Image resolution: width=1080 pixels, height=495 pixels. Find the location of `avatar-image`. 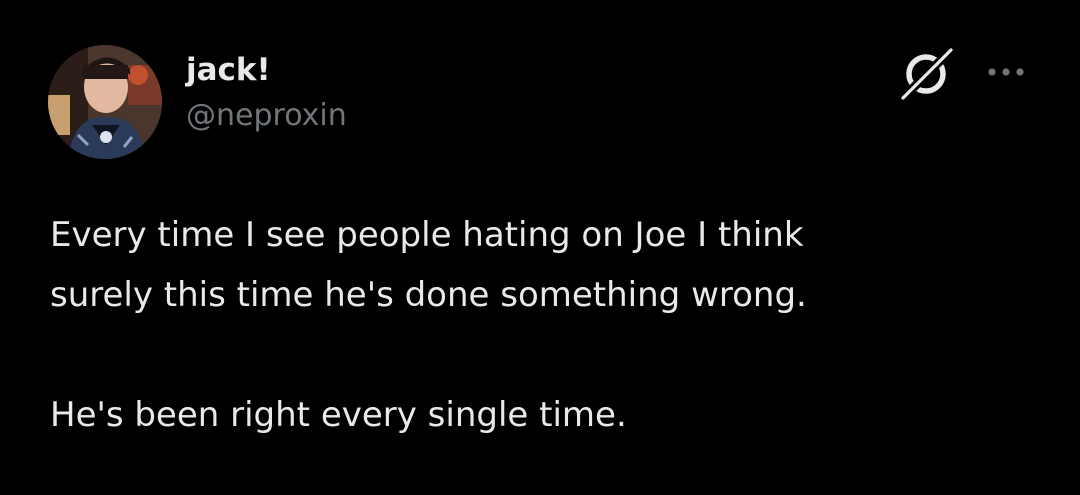

avatar-image is located at coordinates (105, 102).